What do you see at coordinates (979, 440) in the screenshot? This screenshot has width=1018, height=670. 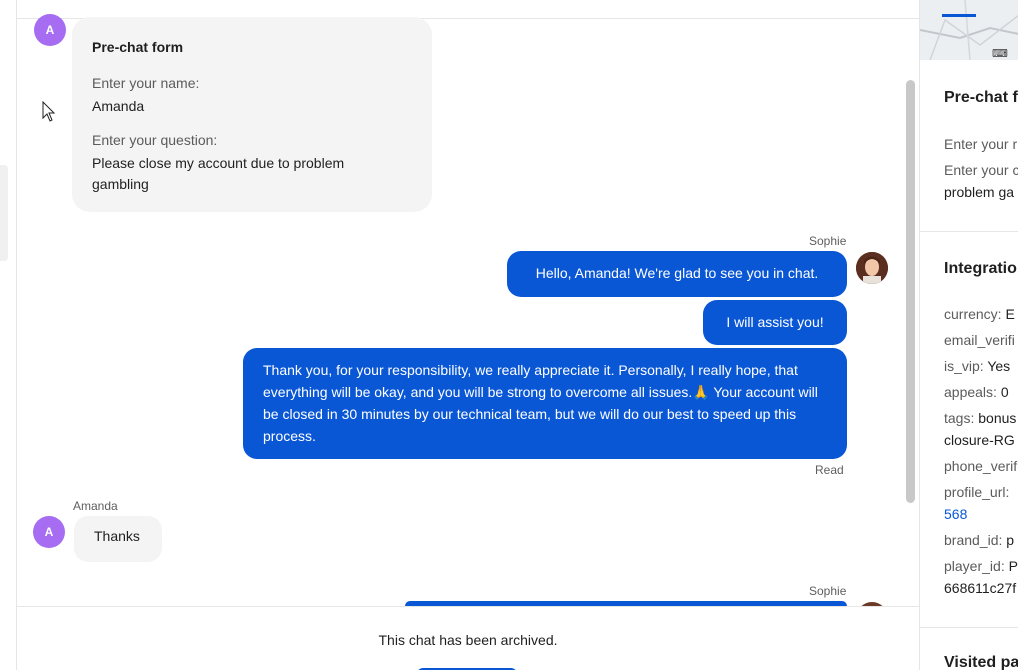 I see `field-value: closure-RG` at bounding box center [979, 440].